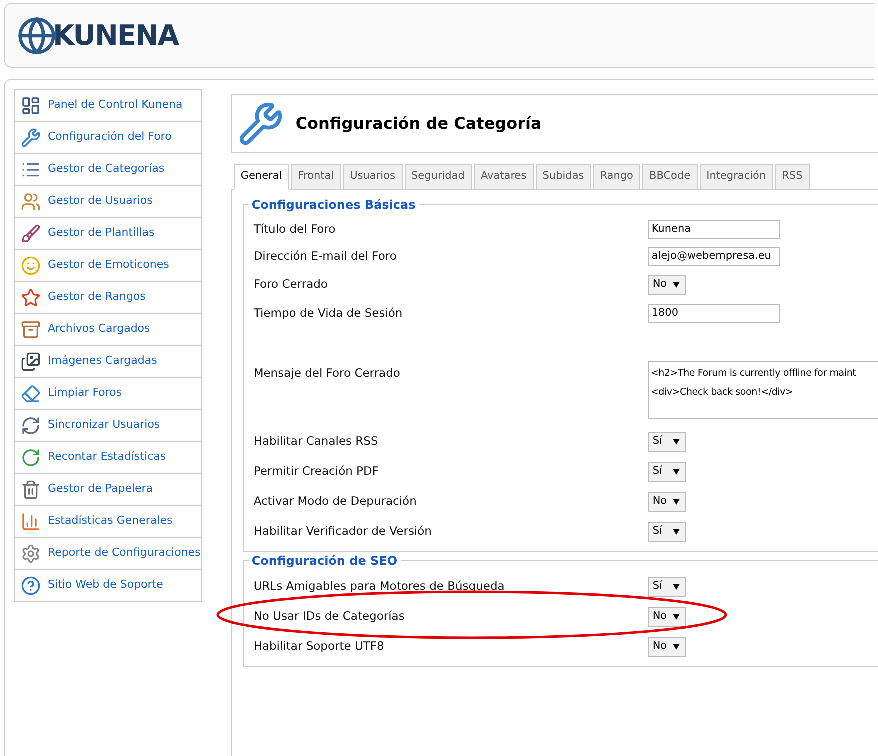 The image size is (878, 756). I want to click on archive-icon, so click(31, 330).